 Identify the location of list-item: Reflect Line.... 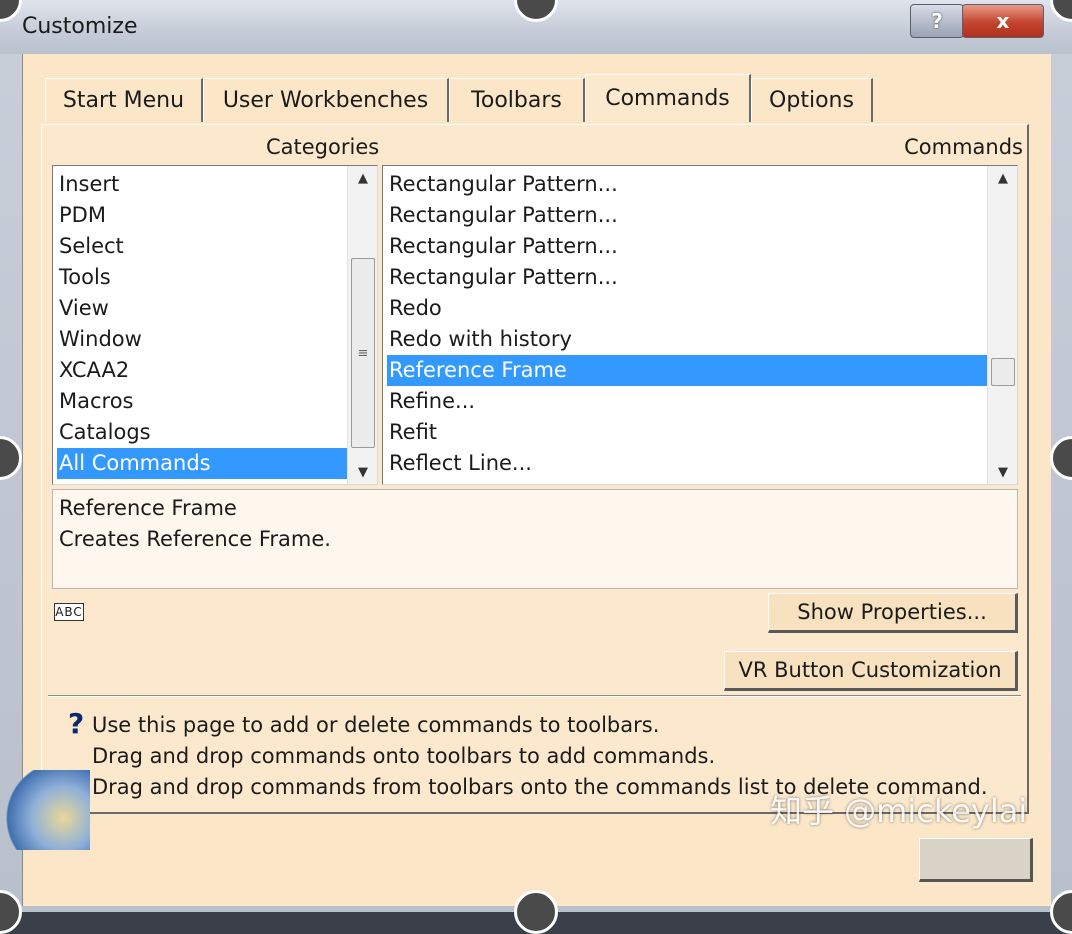
(687, 463).